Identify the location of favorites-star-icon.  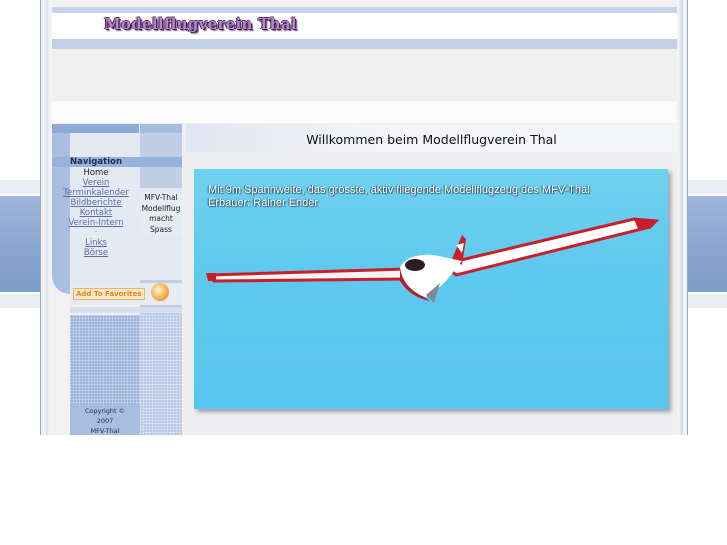
(160, 292).